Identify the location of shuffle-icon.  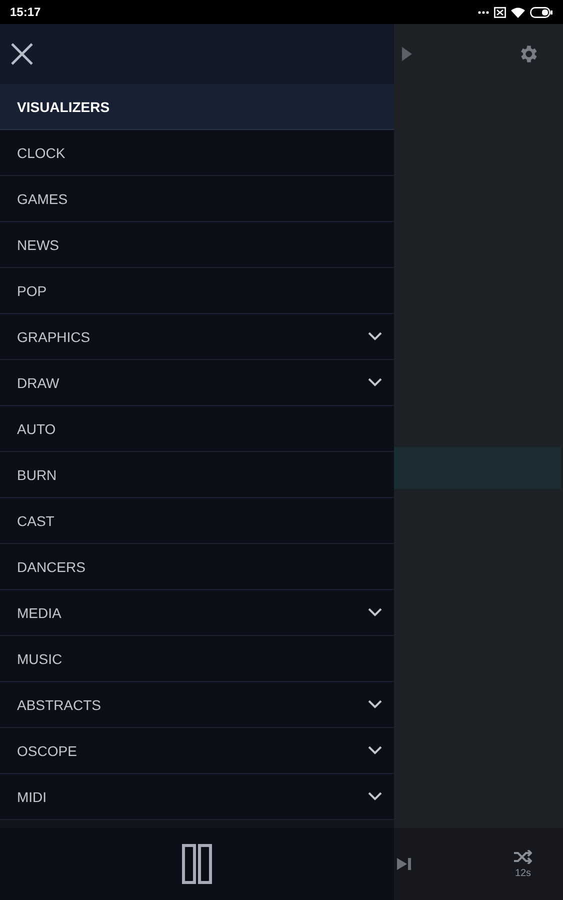
(523, 857).